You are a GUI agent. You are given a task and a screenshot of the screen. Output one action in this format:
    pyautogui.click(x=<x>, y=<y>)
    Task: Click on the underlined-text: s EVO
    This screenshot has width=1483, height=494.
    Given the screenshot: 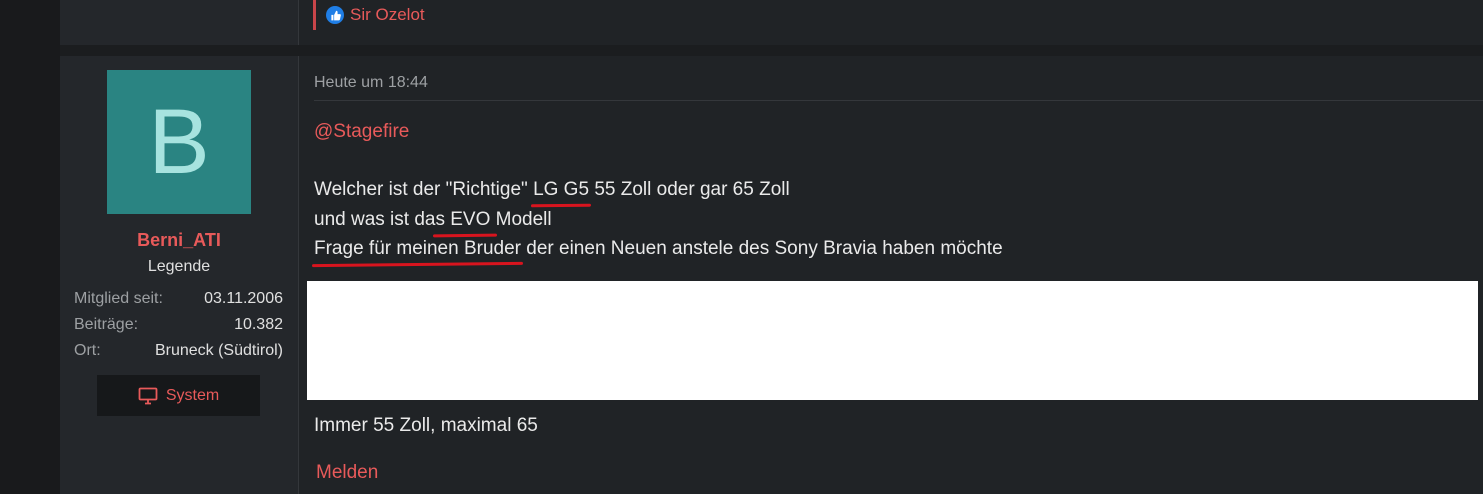 What is the action you would take?
    pyautogui.click(x=465, y=219)
    